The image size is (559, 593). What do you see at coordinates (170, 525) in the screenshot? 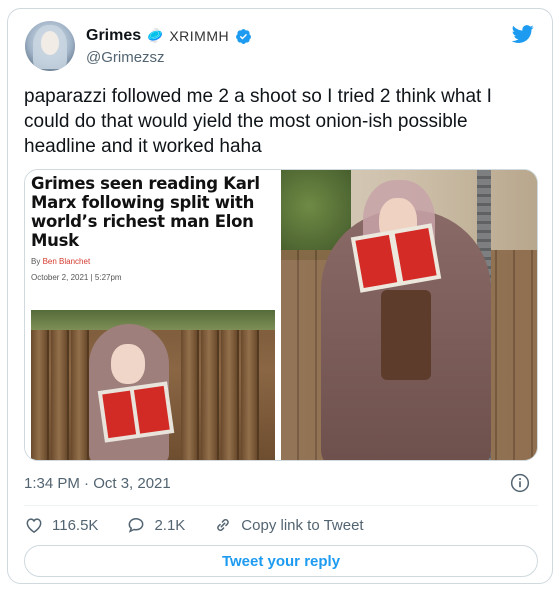
I see `reply-count: 2.1K` at bounding box center [170, 525].